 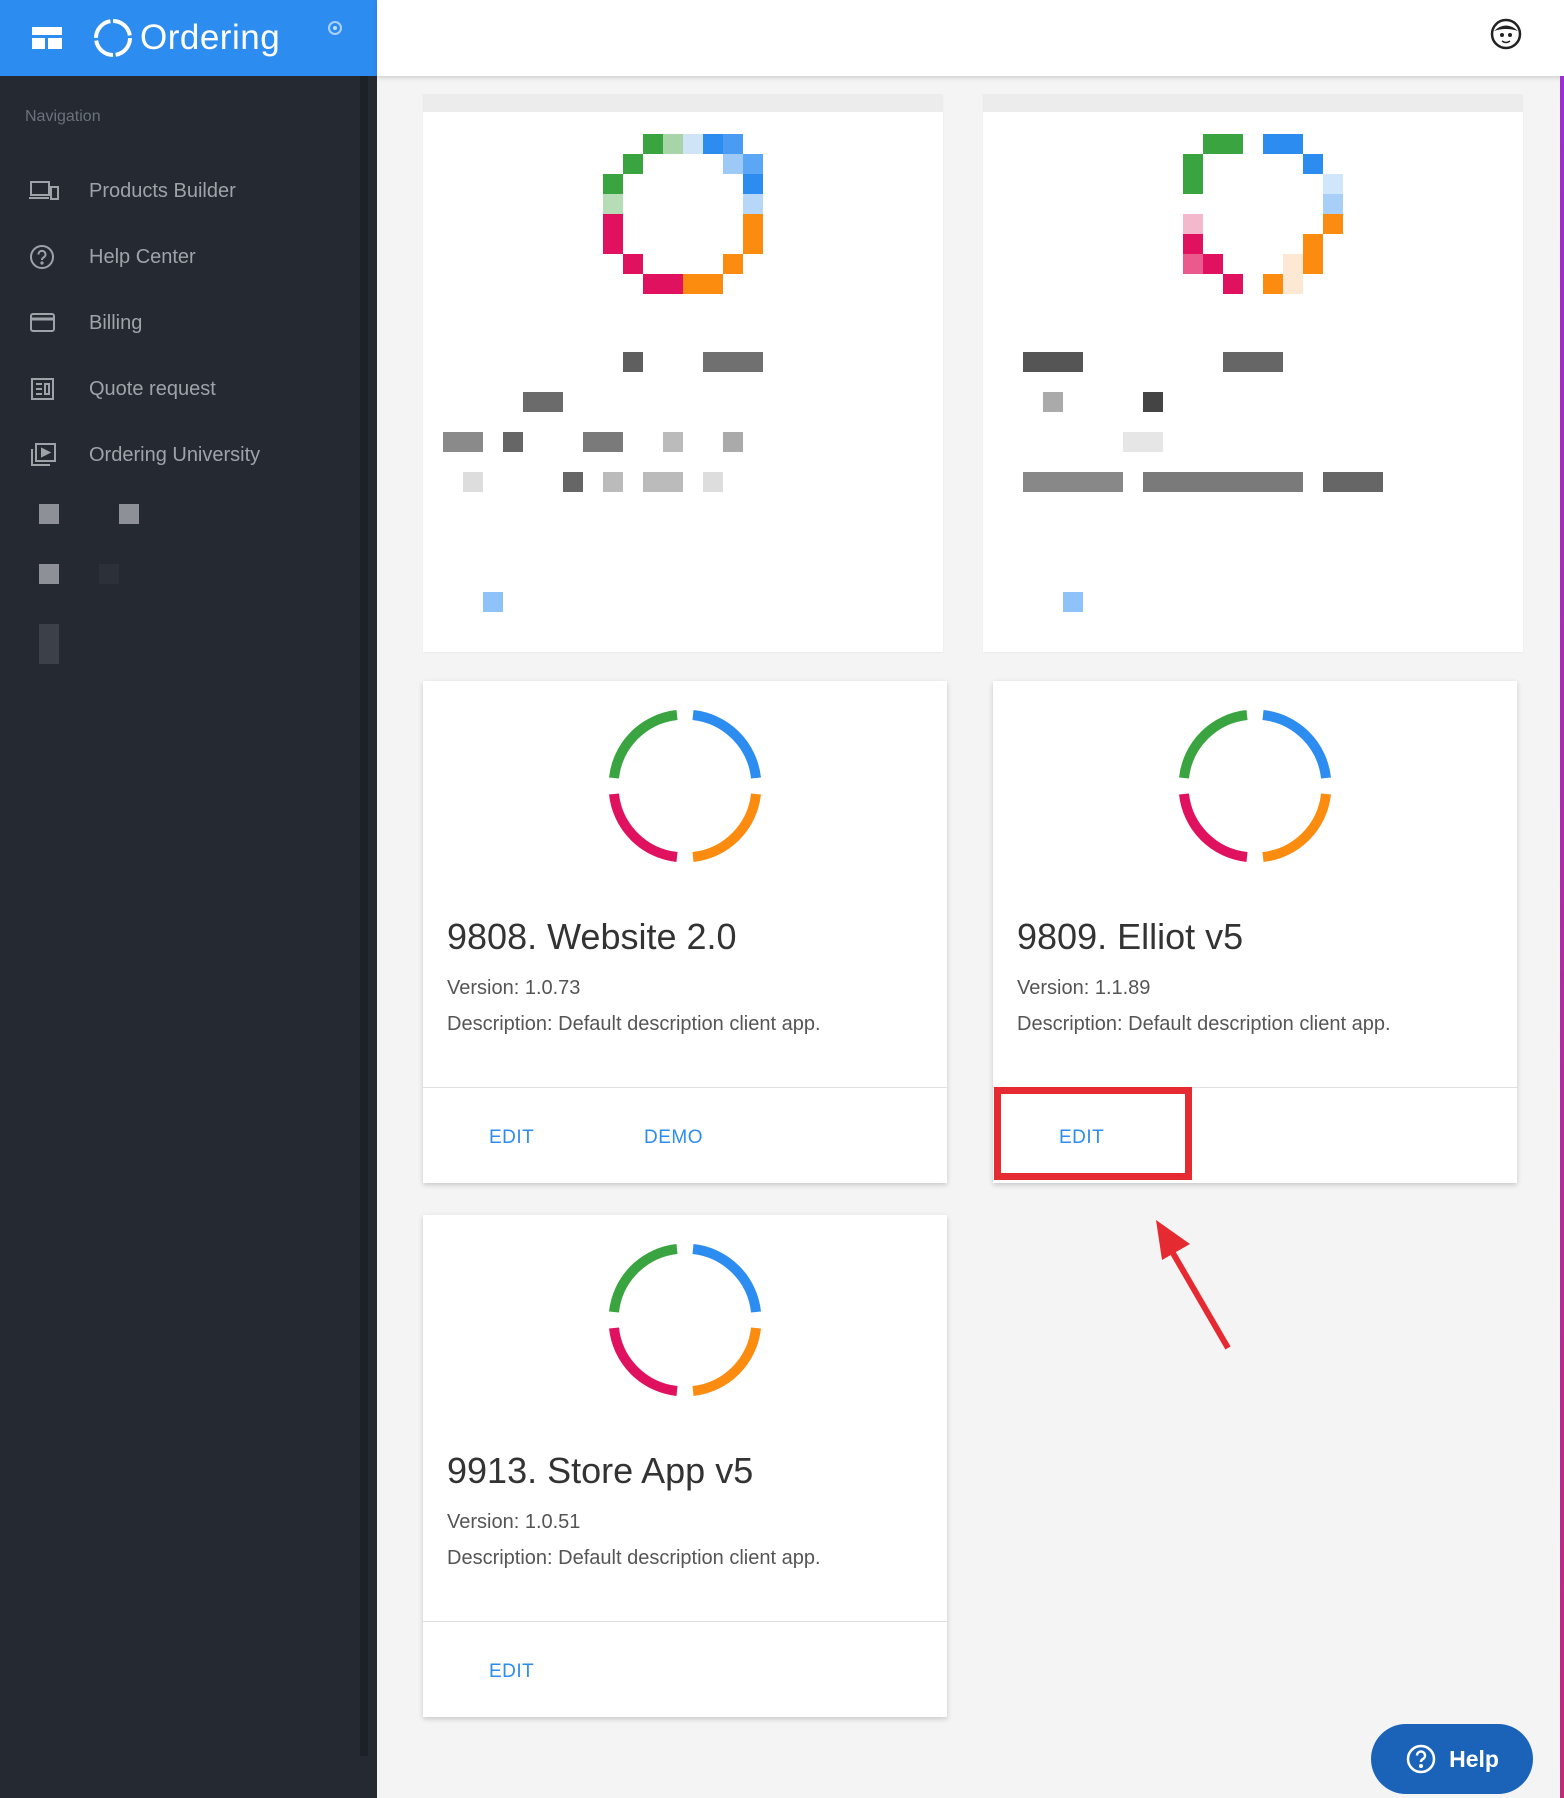 I want to click on dashboard-icon, so click(x=47, y=38).